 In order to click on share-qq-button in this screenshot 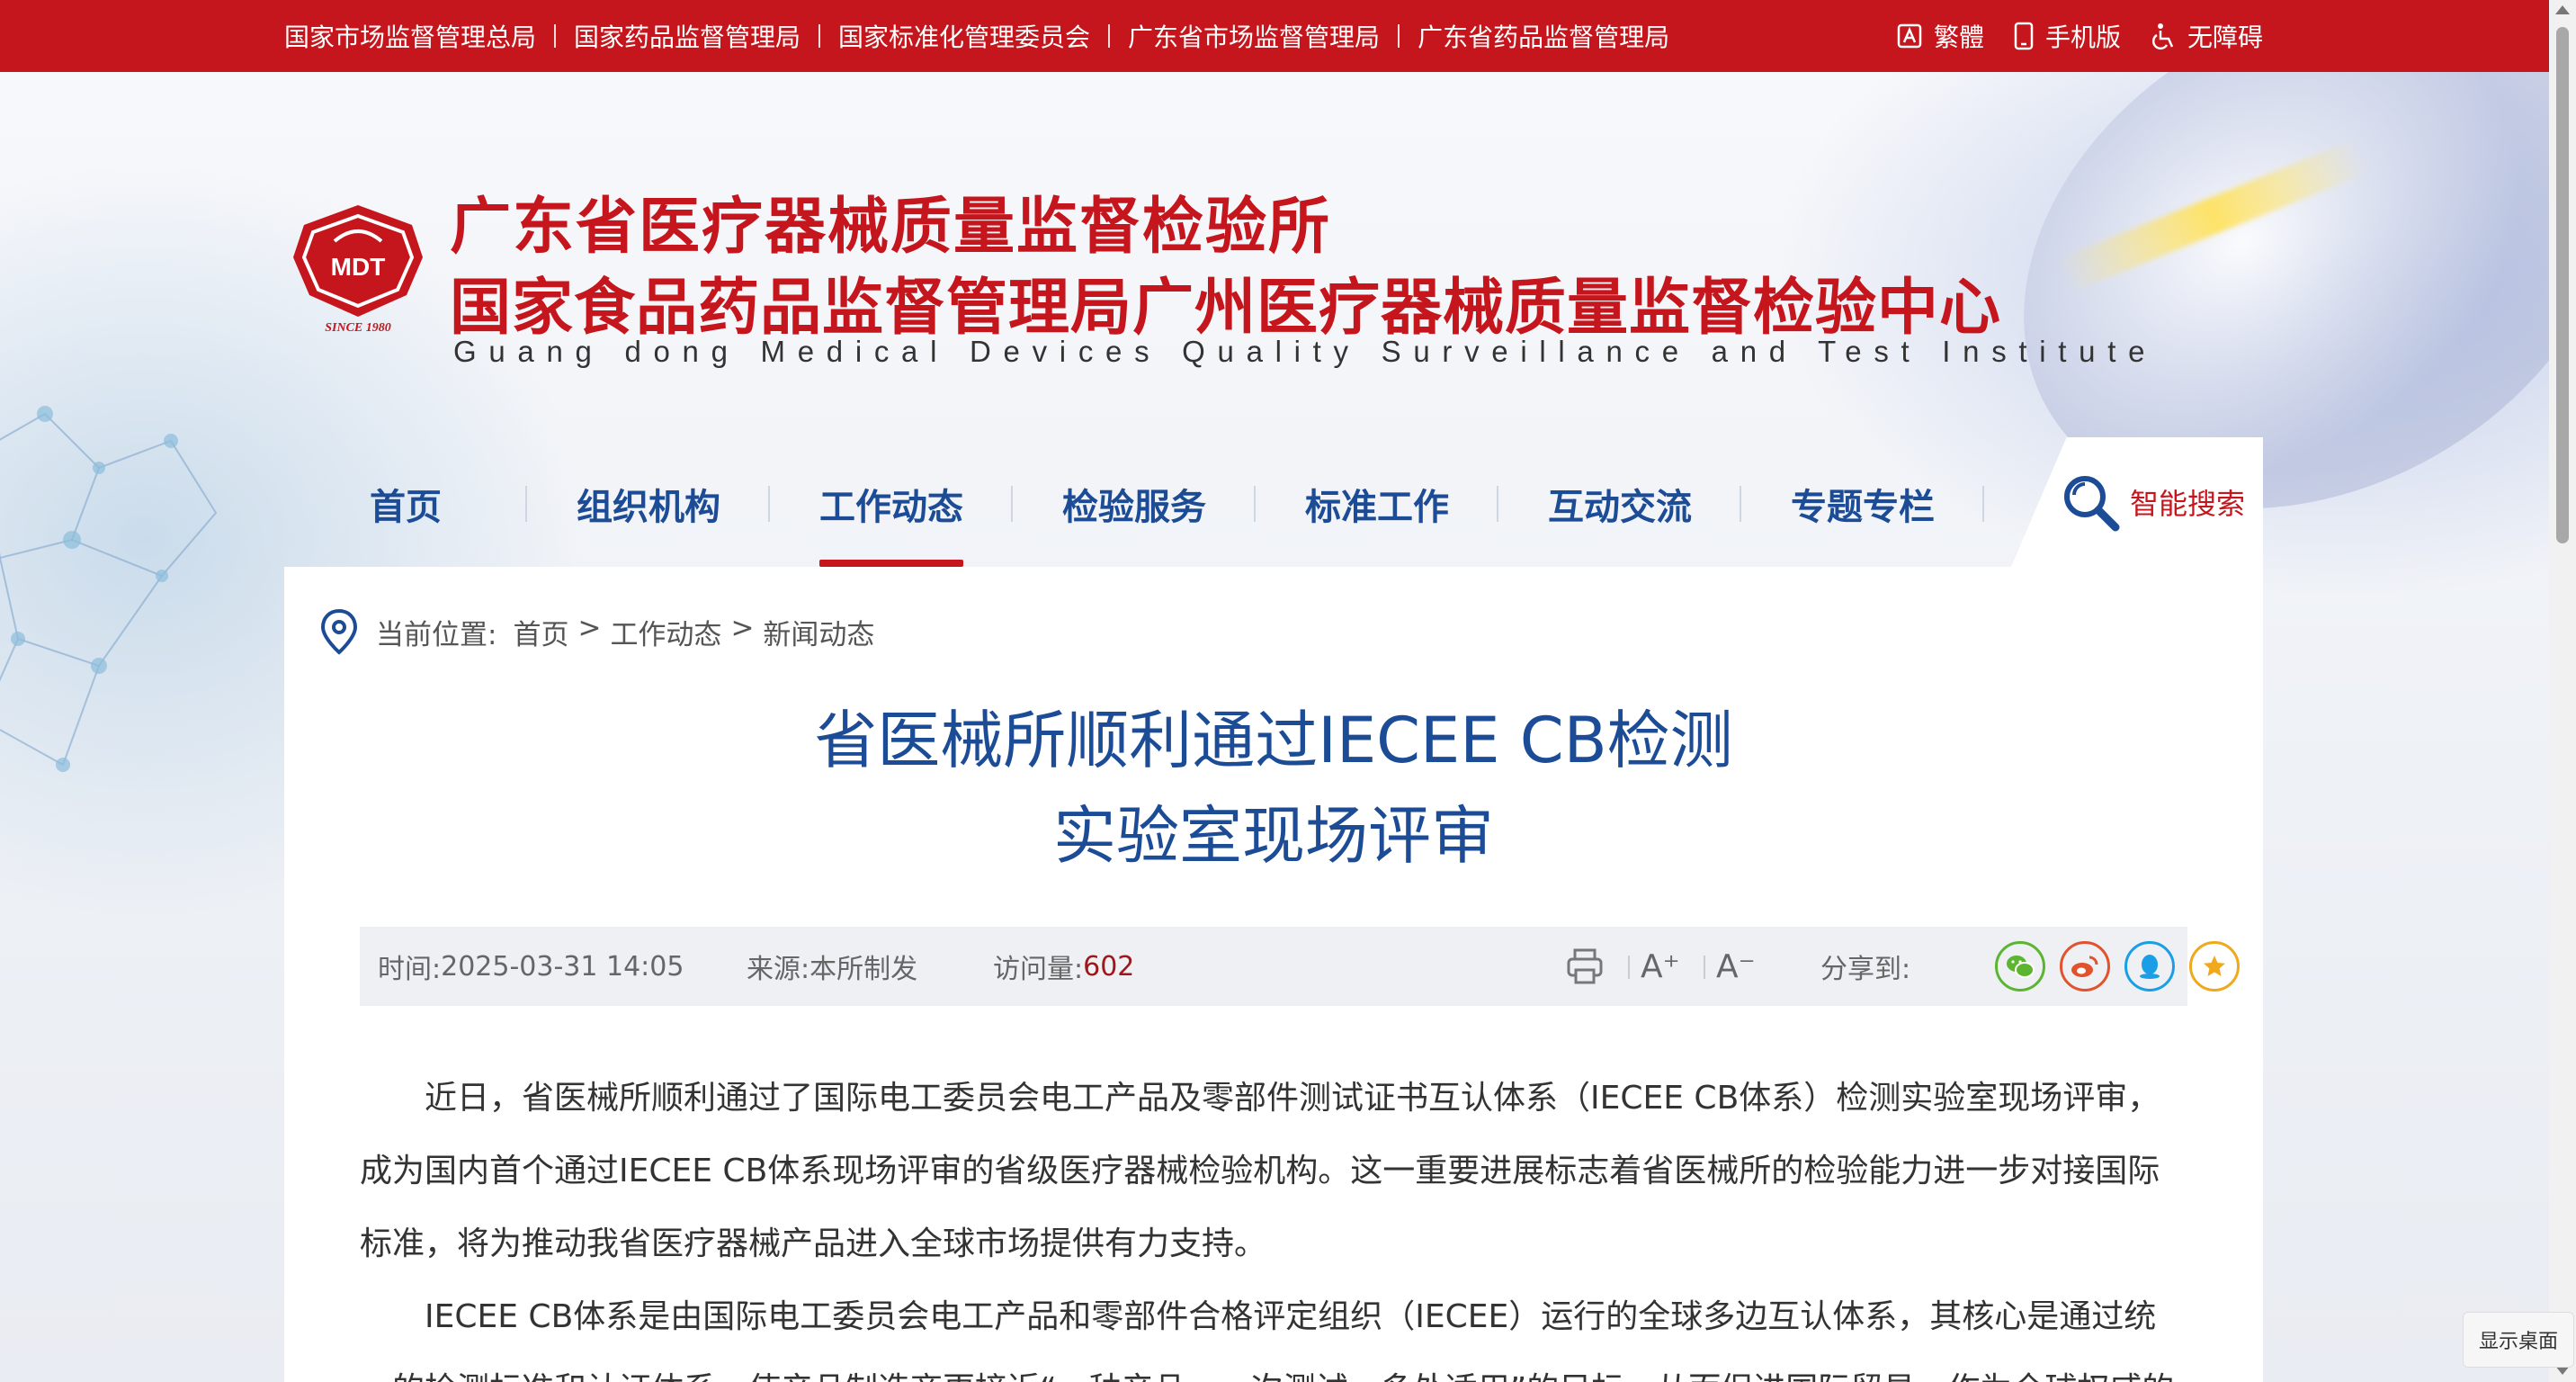, I will do `click(2149, 967)`.